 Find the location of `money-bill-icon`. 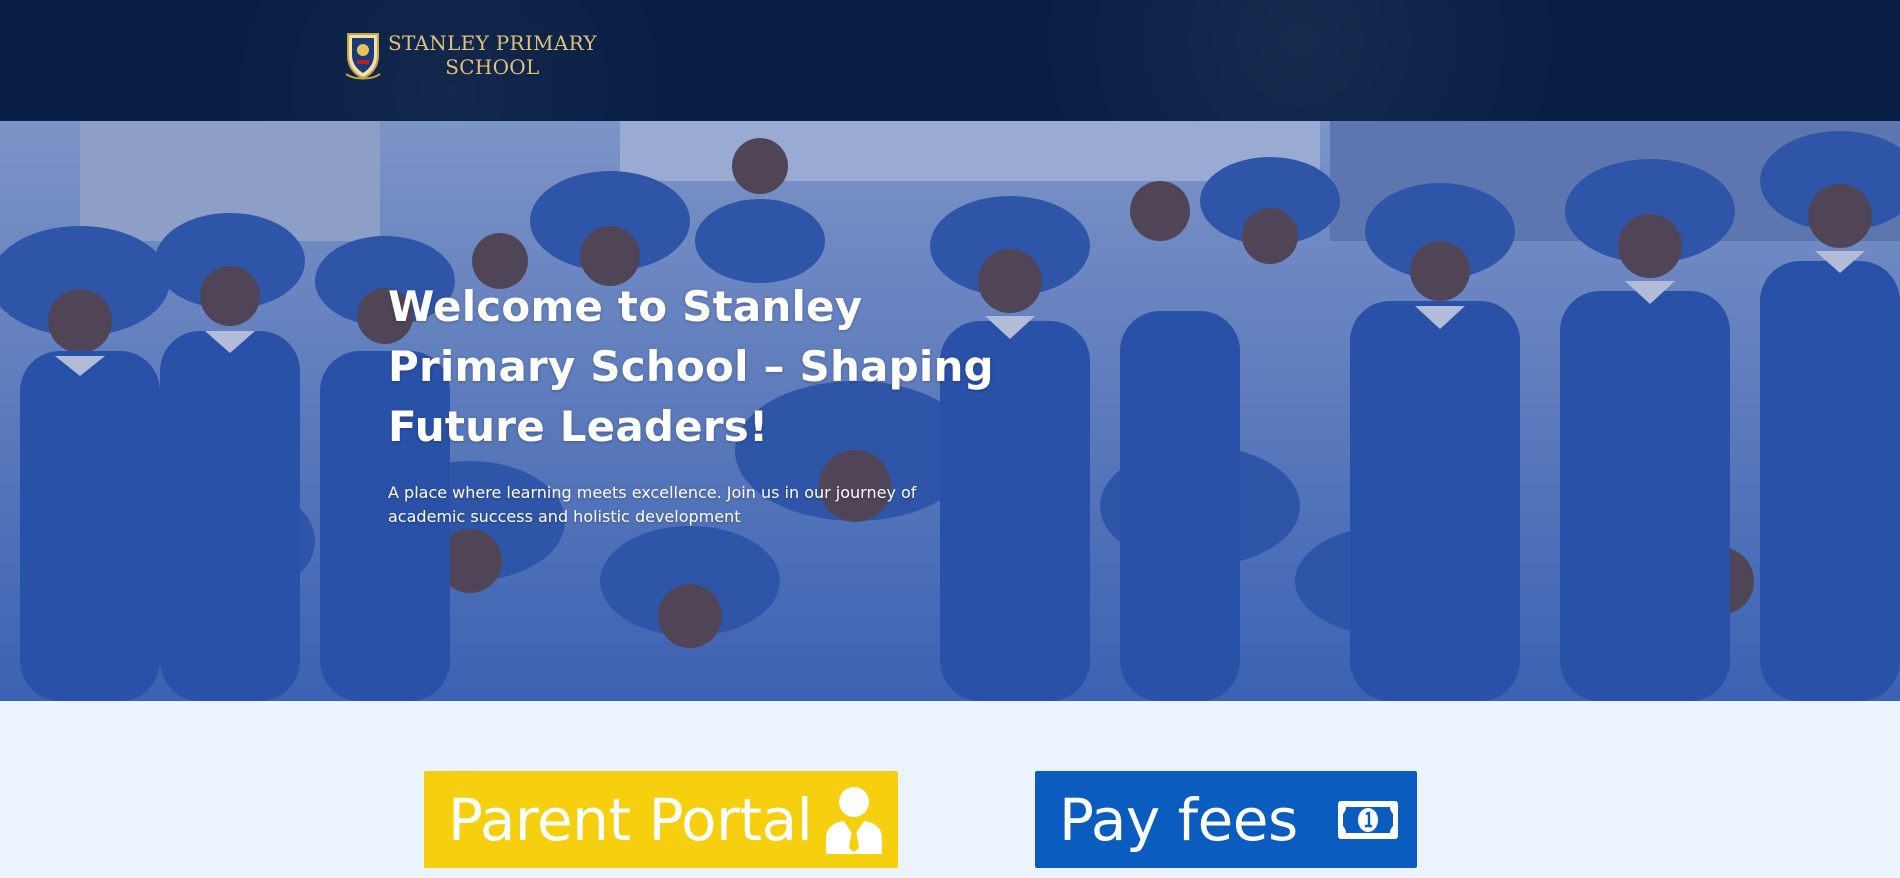

money-bill-icon is located at coordinates (1368, 820).